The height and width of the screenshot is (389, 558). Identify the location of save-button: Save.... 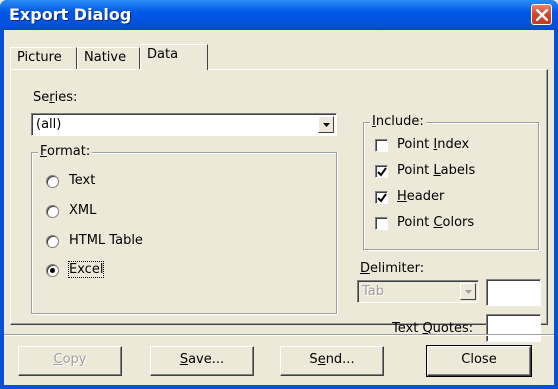
(202, 361).